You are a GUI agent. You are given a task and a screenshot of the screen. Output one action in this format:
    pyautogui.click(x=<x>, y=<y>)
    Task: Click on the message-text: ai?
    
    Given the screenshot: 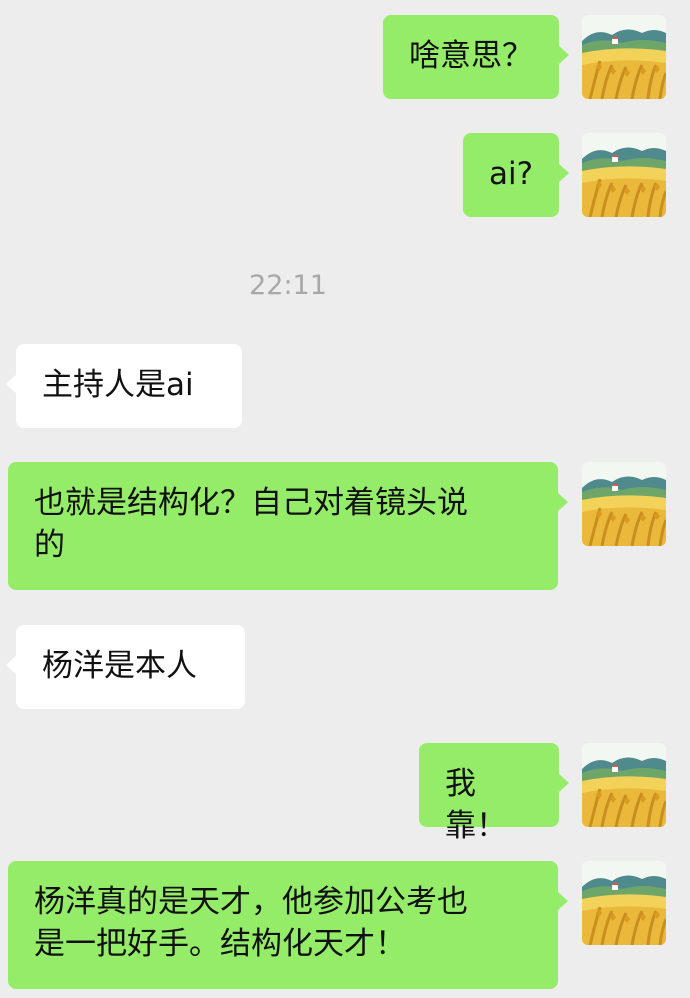 What is the action you would take?
    pyautogui.click(x=511, y=174)
    